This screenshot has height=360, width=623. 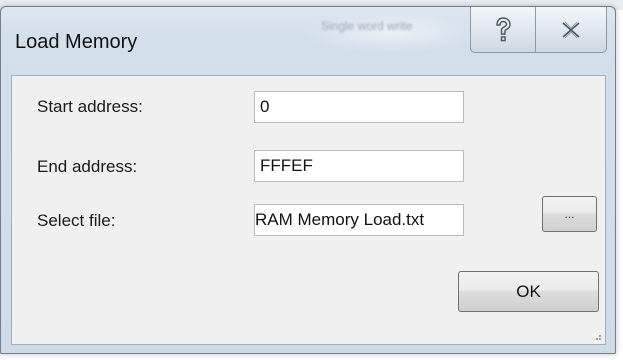 I want to click on start-address-label: Start address:, so click(x=90, y=106).